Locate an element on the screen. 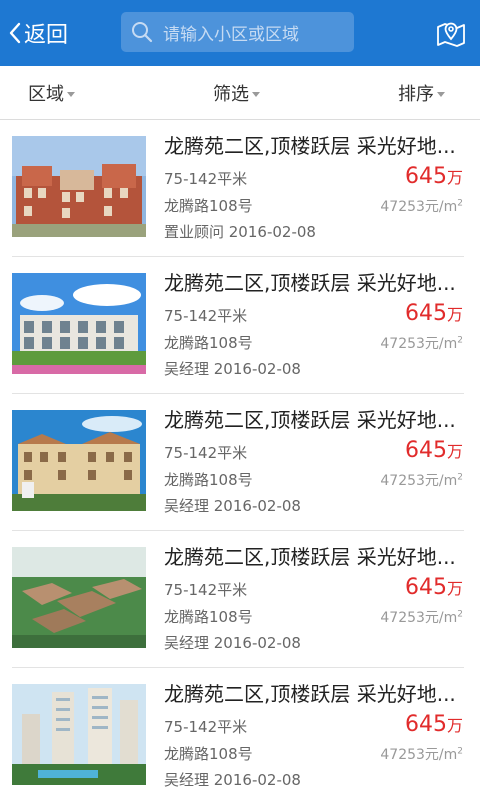  listing-agent-date: 置业顾问 2016-02-08 is located at coordinates (240, 232).